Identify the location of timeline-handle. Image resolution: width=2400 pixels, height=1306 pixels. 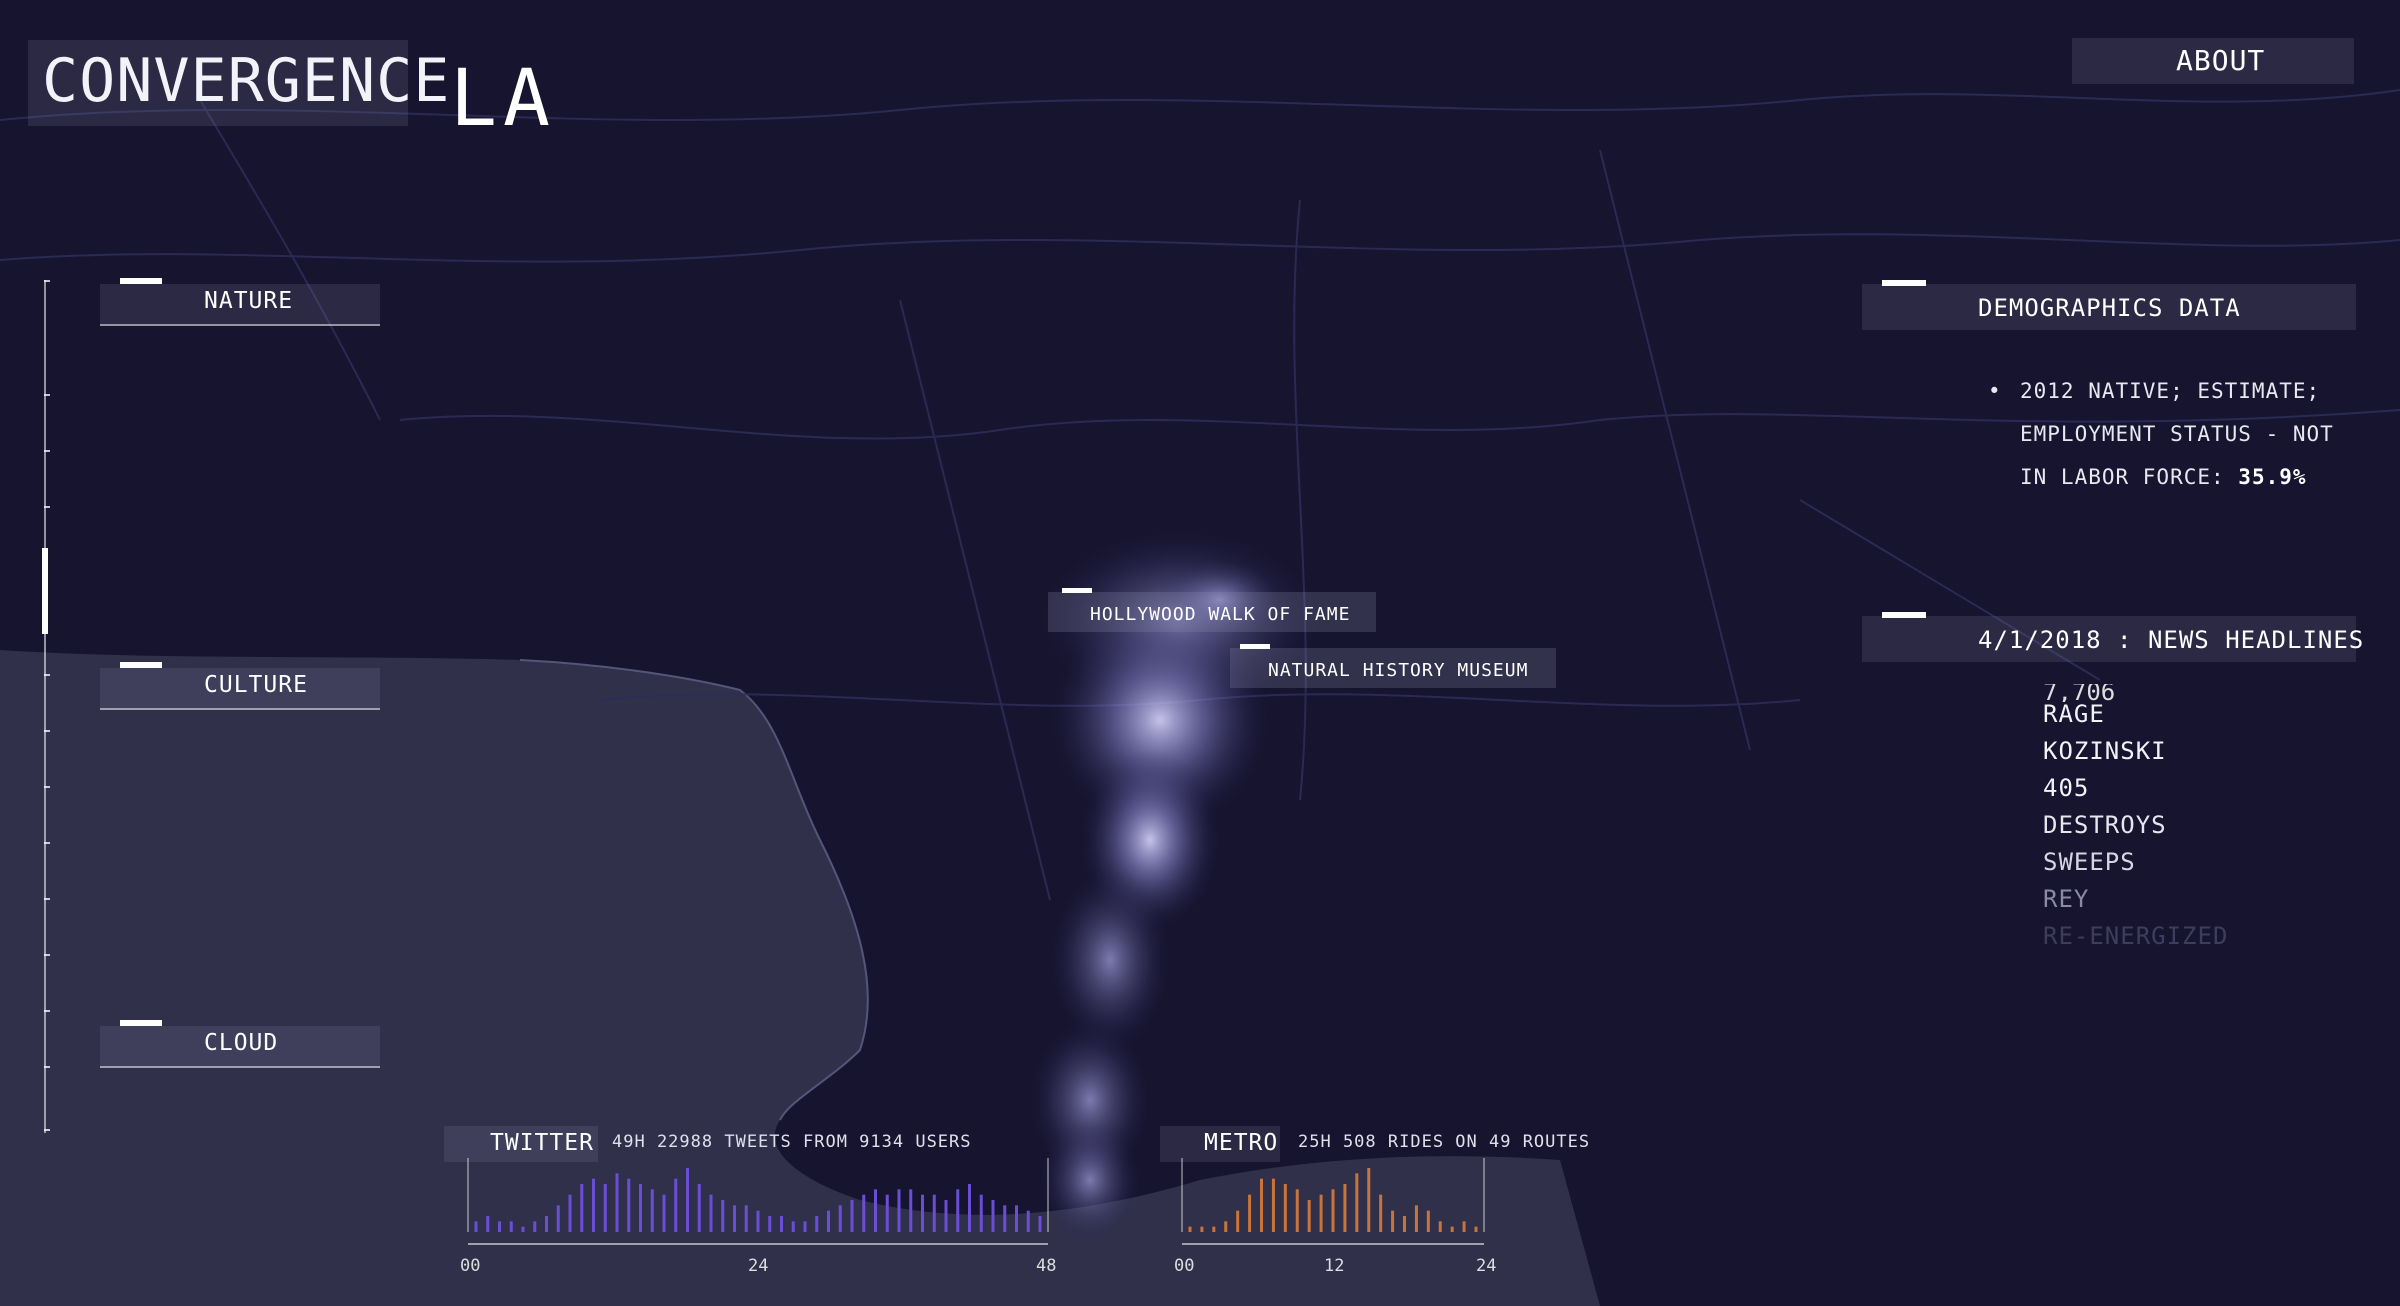
(45, 591).